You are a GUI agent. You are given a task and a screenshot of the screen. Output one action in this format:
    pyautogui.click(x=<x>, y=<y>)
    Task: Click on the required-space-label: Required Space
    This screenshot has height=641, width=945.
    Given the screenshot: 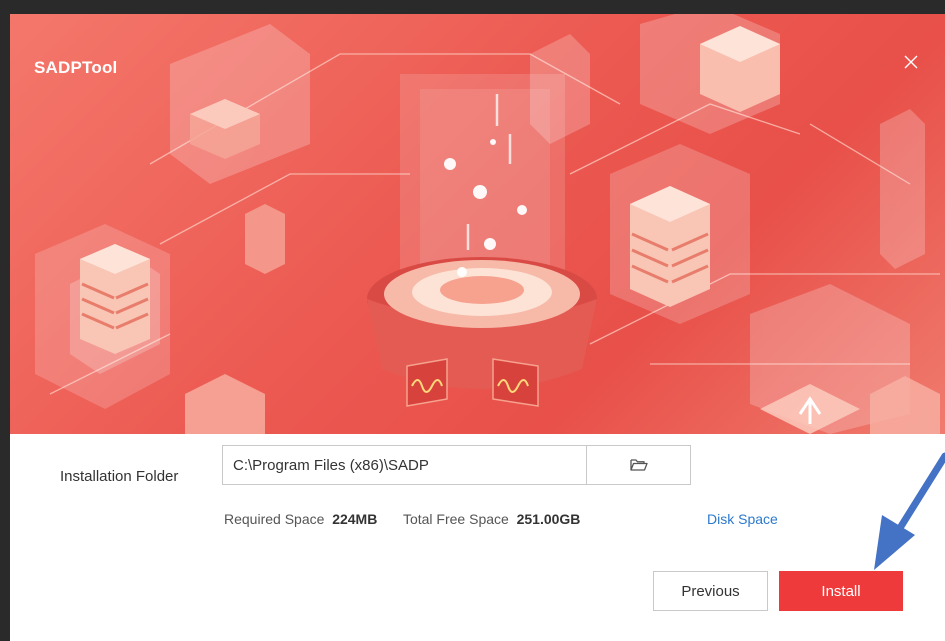 What is the action you would take?
    pyautogui.click(x=274, y=519)
    